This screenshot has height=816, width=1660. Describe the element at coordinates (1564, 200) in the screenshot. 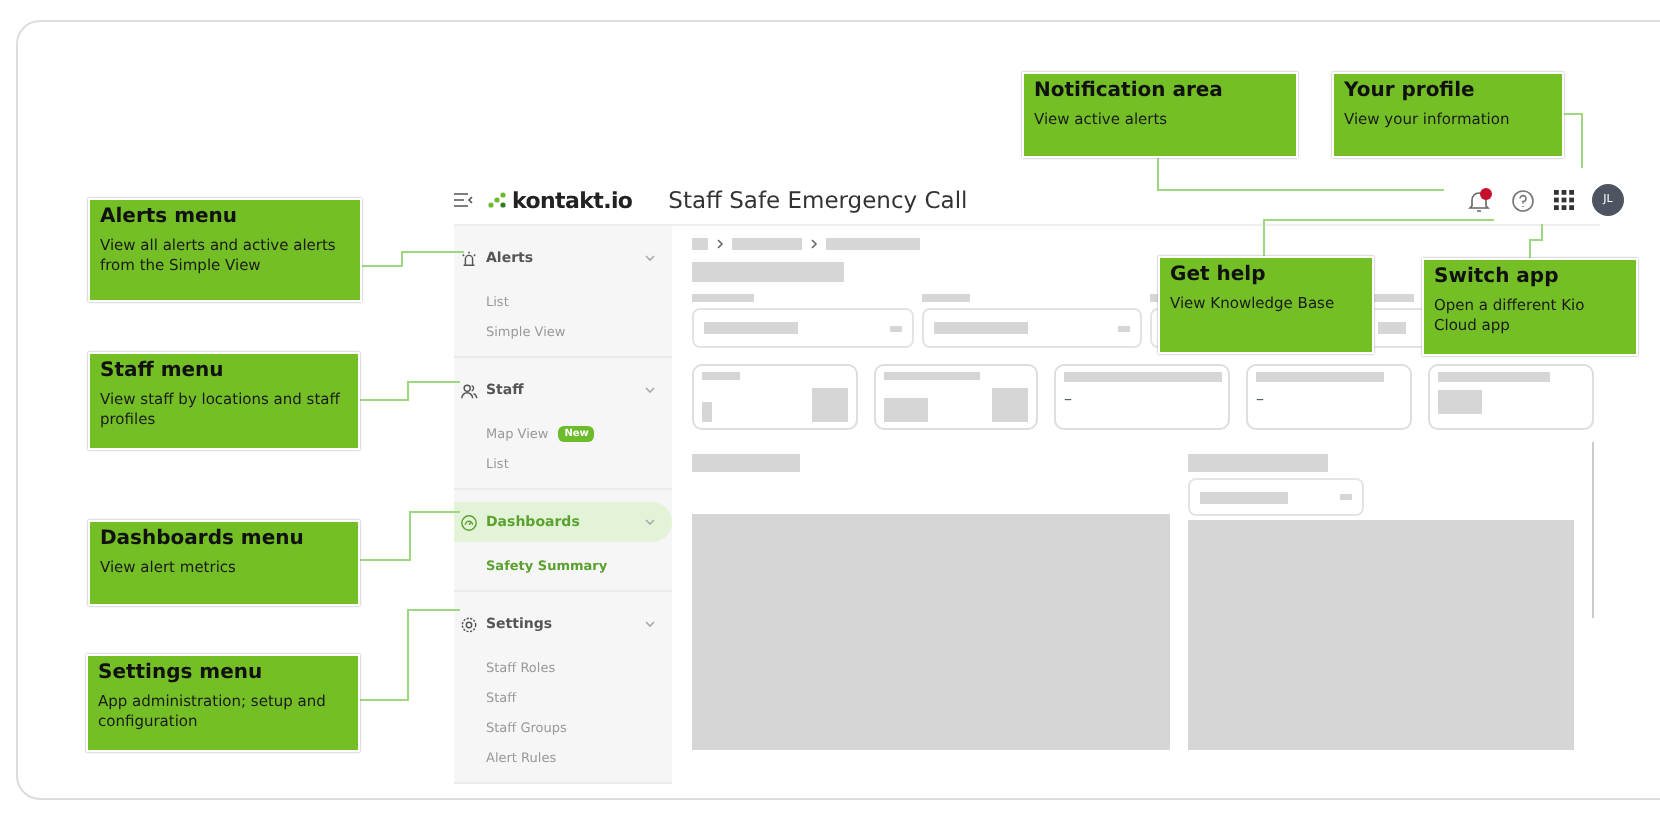

I see `app-grid-icon` at that location.